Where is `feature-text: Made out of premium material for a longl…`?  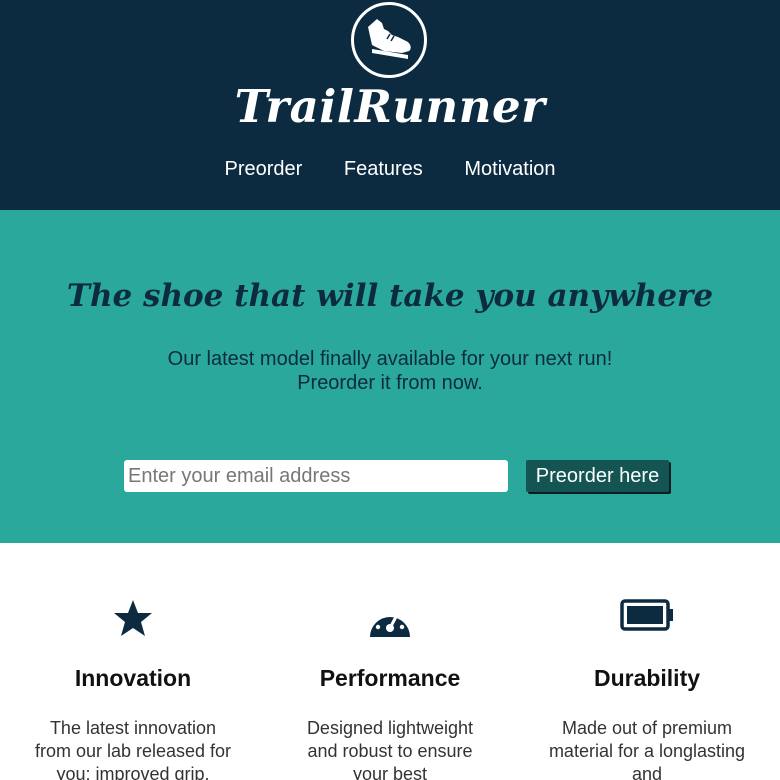 feature-text: Made out of premium material for a longl… is located at coordinates (647, 749).